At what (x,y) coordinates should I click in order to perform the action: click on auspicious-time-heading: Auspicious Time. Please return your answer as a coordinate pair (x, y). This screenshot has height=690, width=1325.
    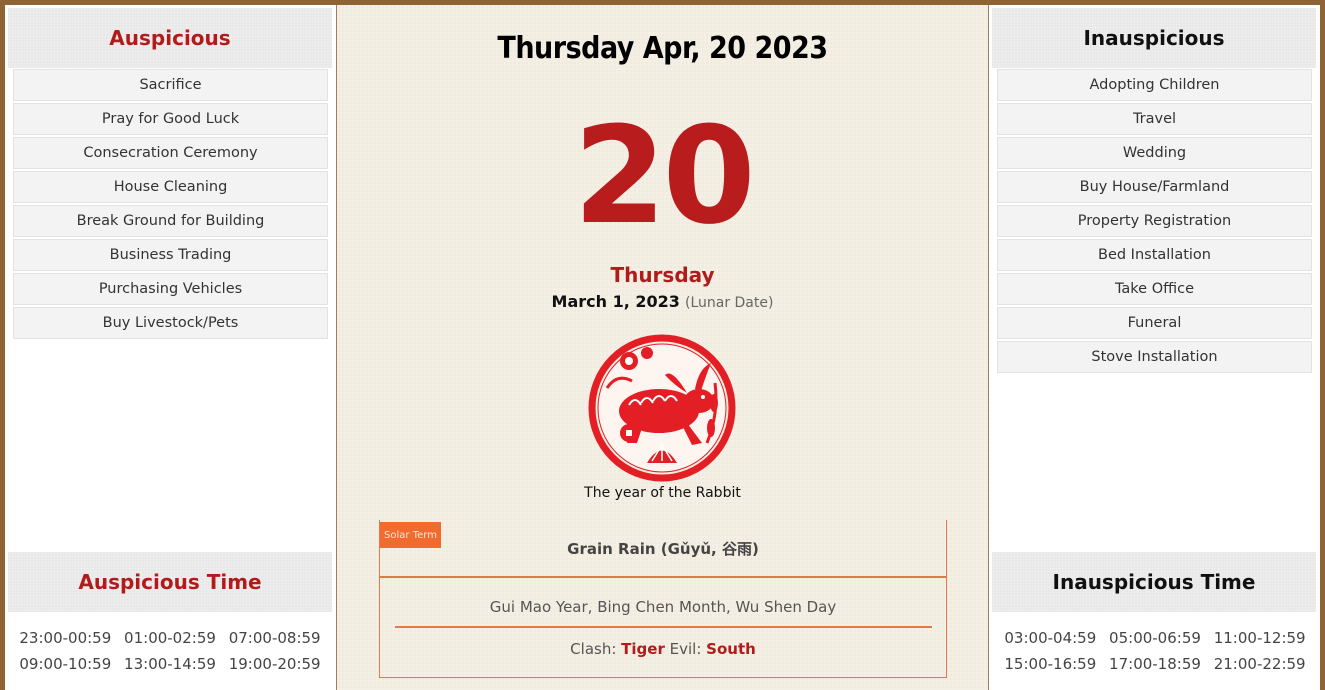
    Looking at the image, I should click on (170, 582).